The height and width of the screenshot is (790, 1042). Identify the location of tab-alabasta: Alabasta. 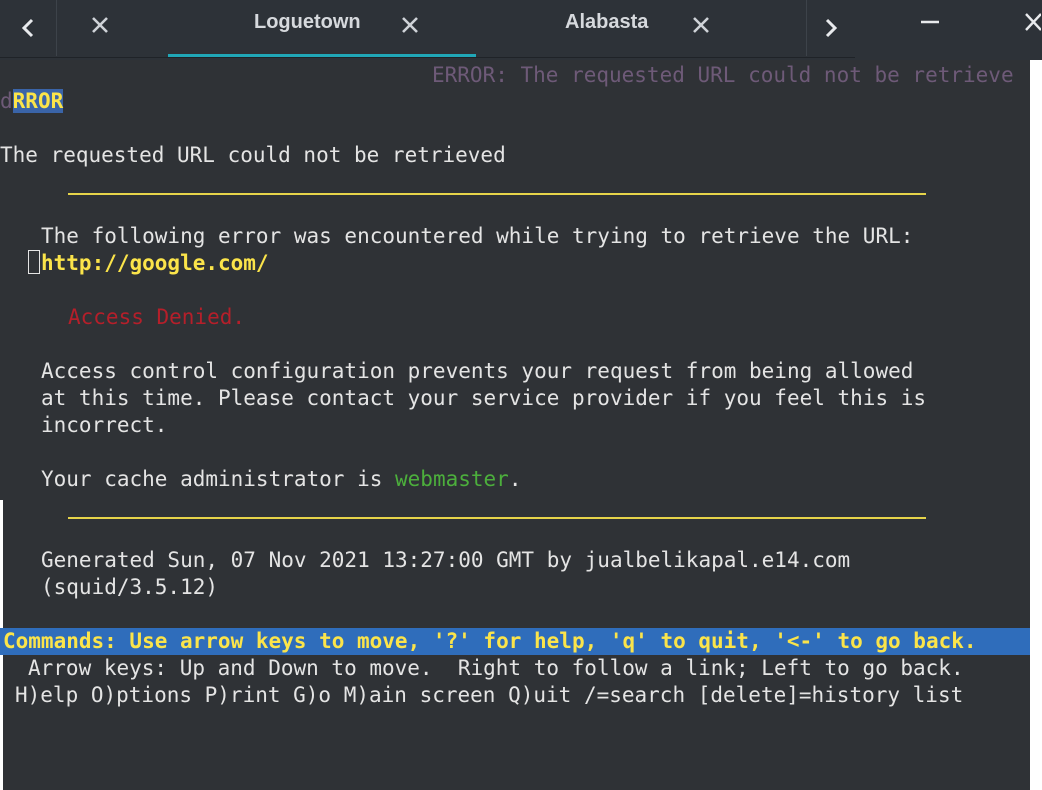
(641, 28).